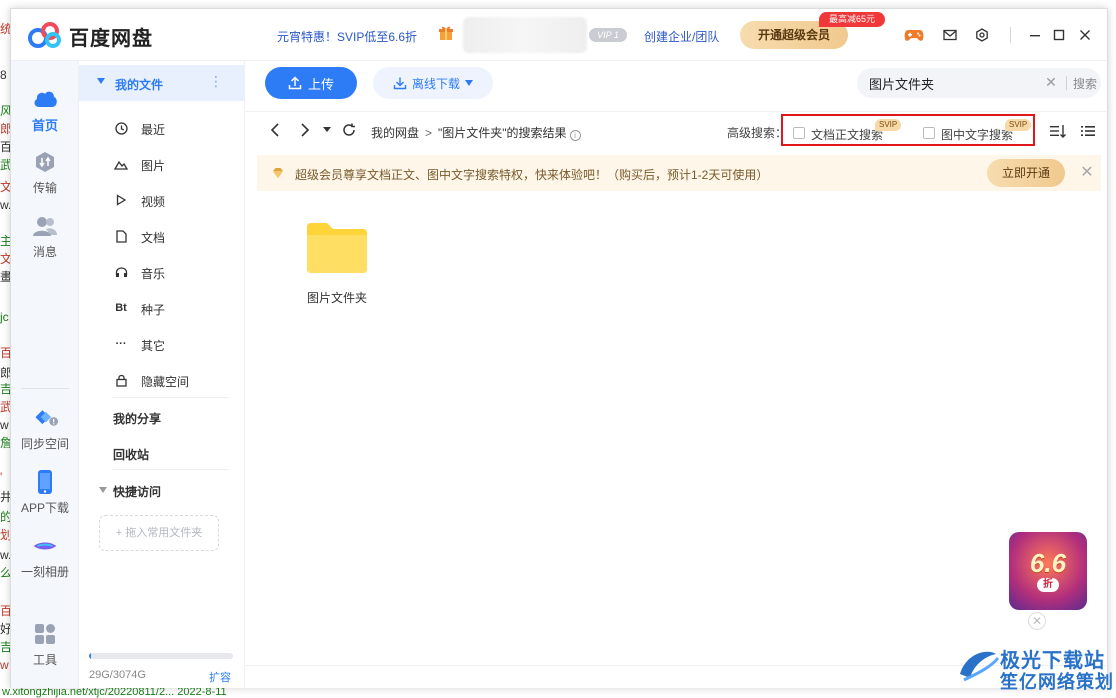 The width and height of the screenshot is (1116, 698). I want to click on sidebar-recycle-bin: 回收站, so click(131, 454).